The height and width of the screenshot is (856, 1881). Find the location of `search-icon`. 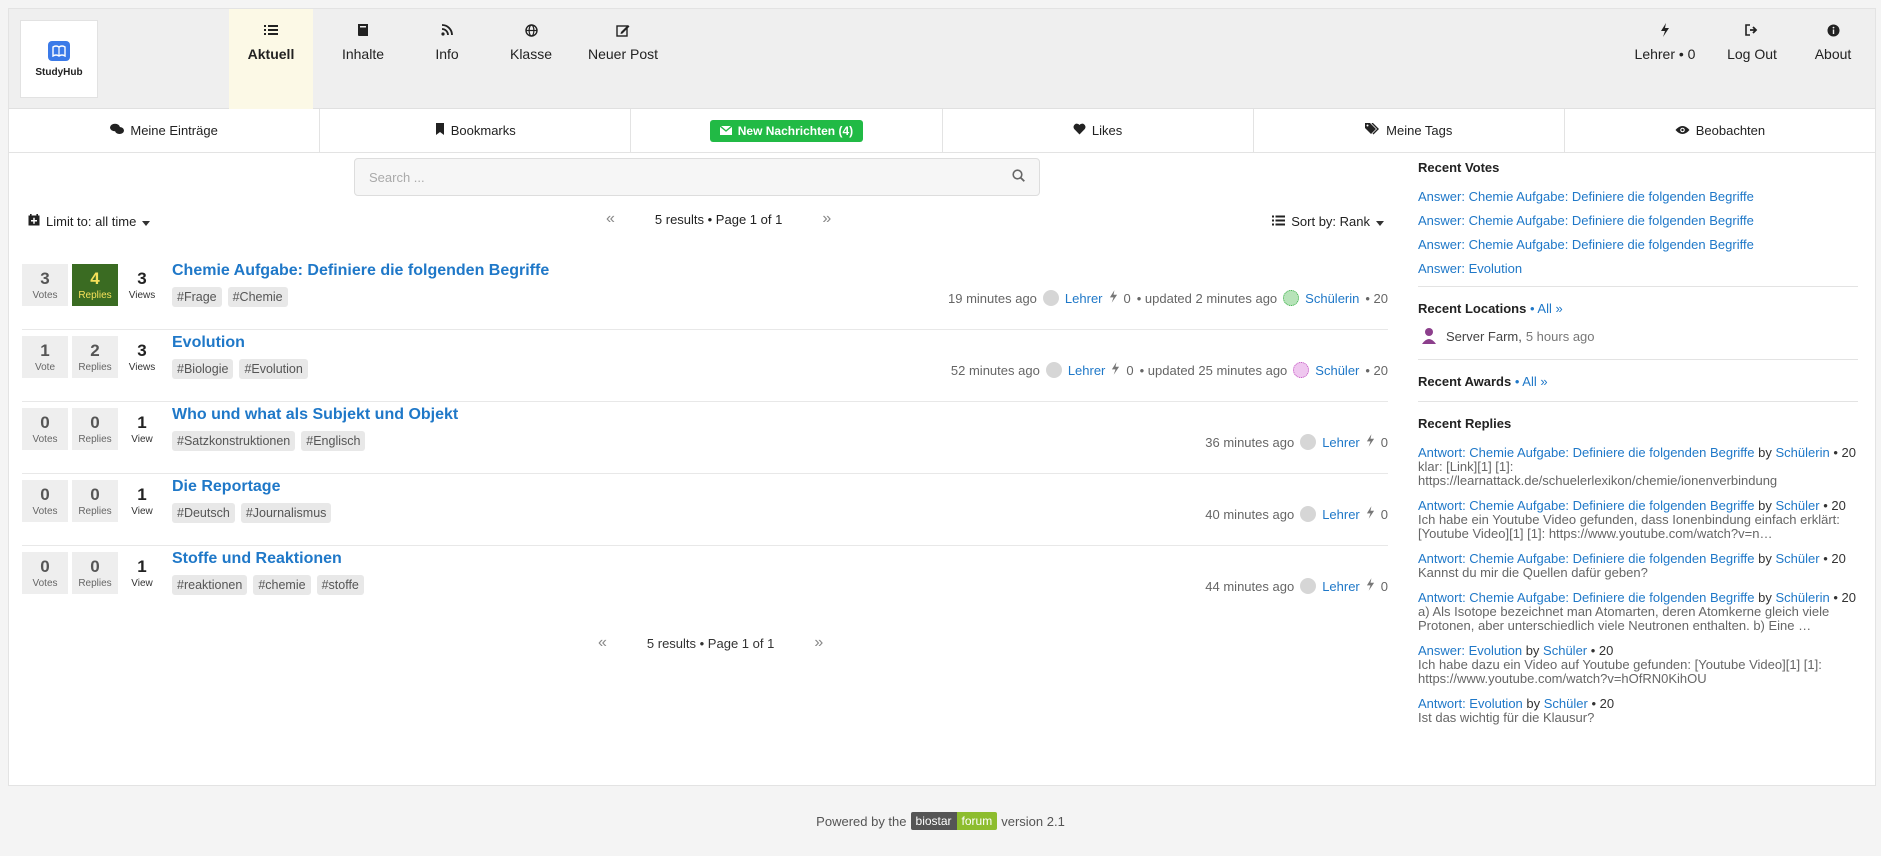

search-icon is located at coordinates (1018, 177).